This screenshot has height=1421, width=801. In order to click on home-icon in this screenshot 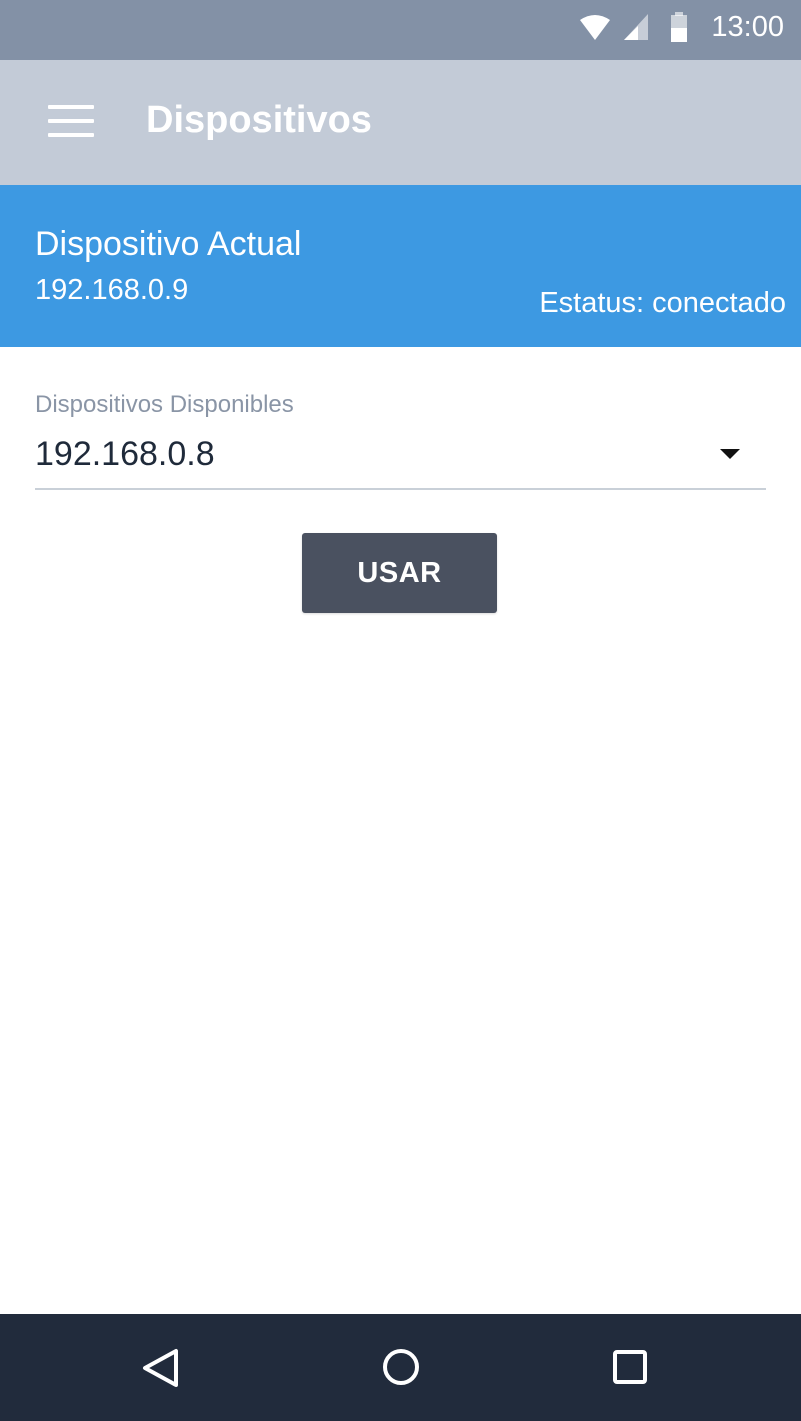, I will do `click(401, 1367)`.